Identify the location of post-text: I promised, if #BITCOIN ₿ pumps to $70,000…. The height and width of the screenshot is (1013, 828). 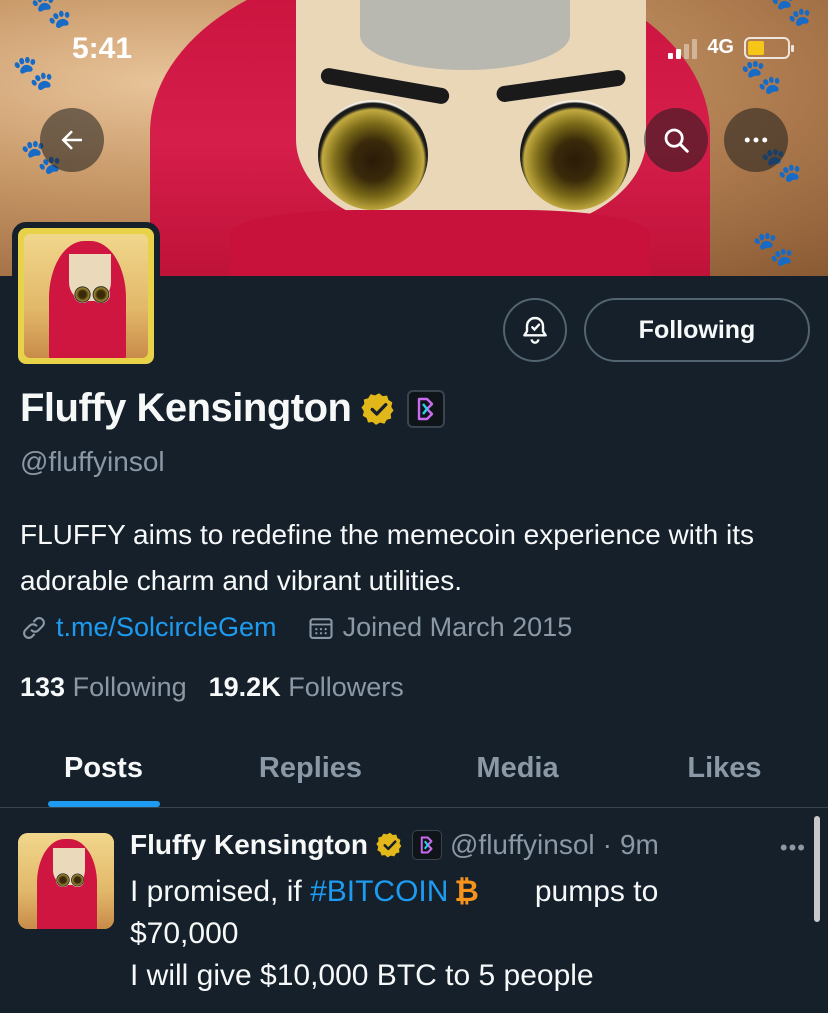
(460, 934).